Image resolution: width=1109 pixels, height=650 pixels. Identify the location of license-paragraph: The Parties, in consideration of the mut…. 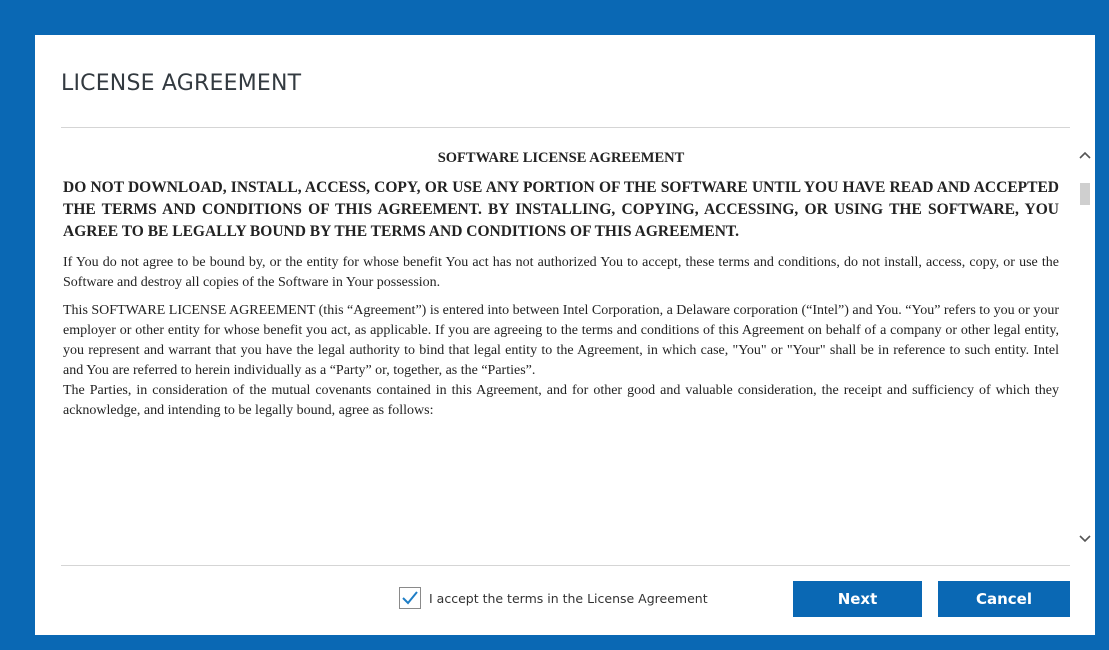
(561, 400).